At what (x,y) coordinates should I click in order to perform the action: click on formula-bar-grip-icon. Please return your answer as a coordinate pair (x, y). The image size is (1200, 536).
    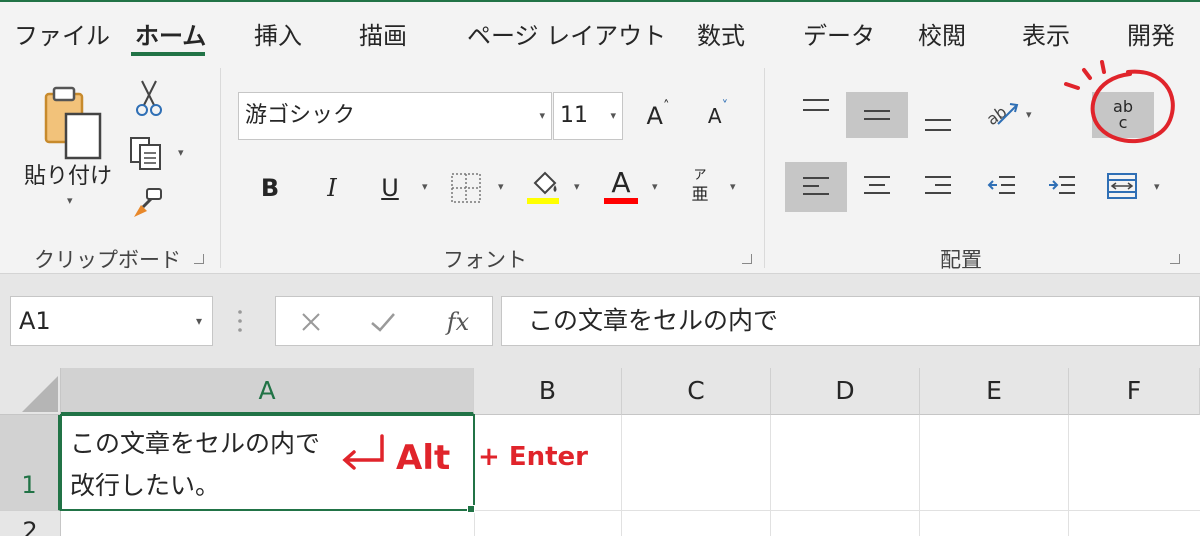
    Looking at the image, I should click on (240, 321).